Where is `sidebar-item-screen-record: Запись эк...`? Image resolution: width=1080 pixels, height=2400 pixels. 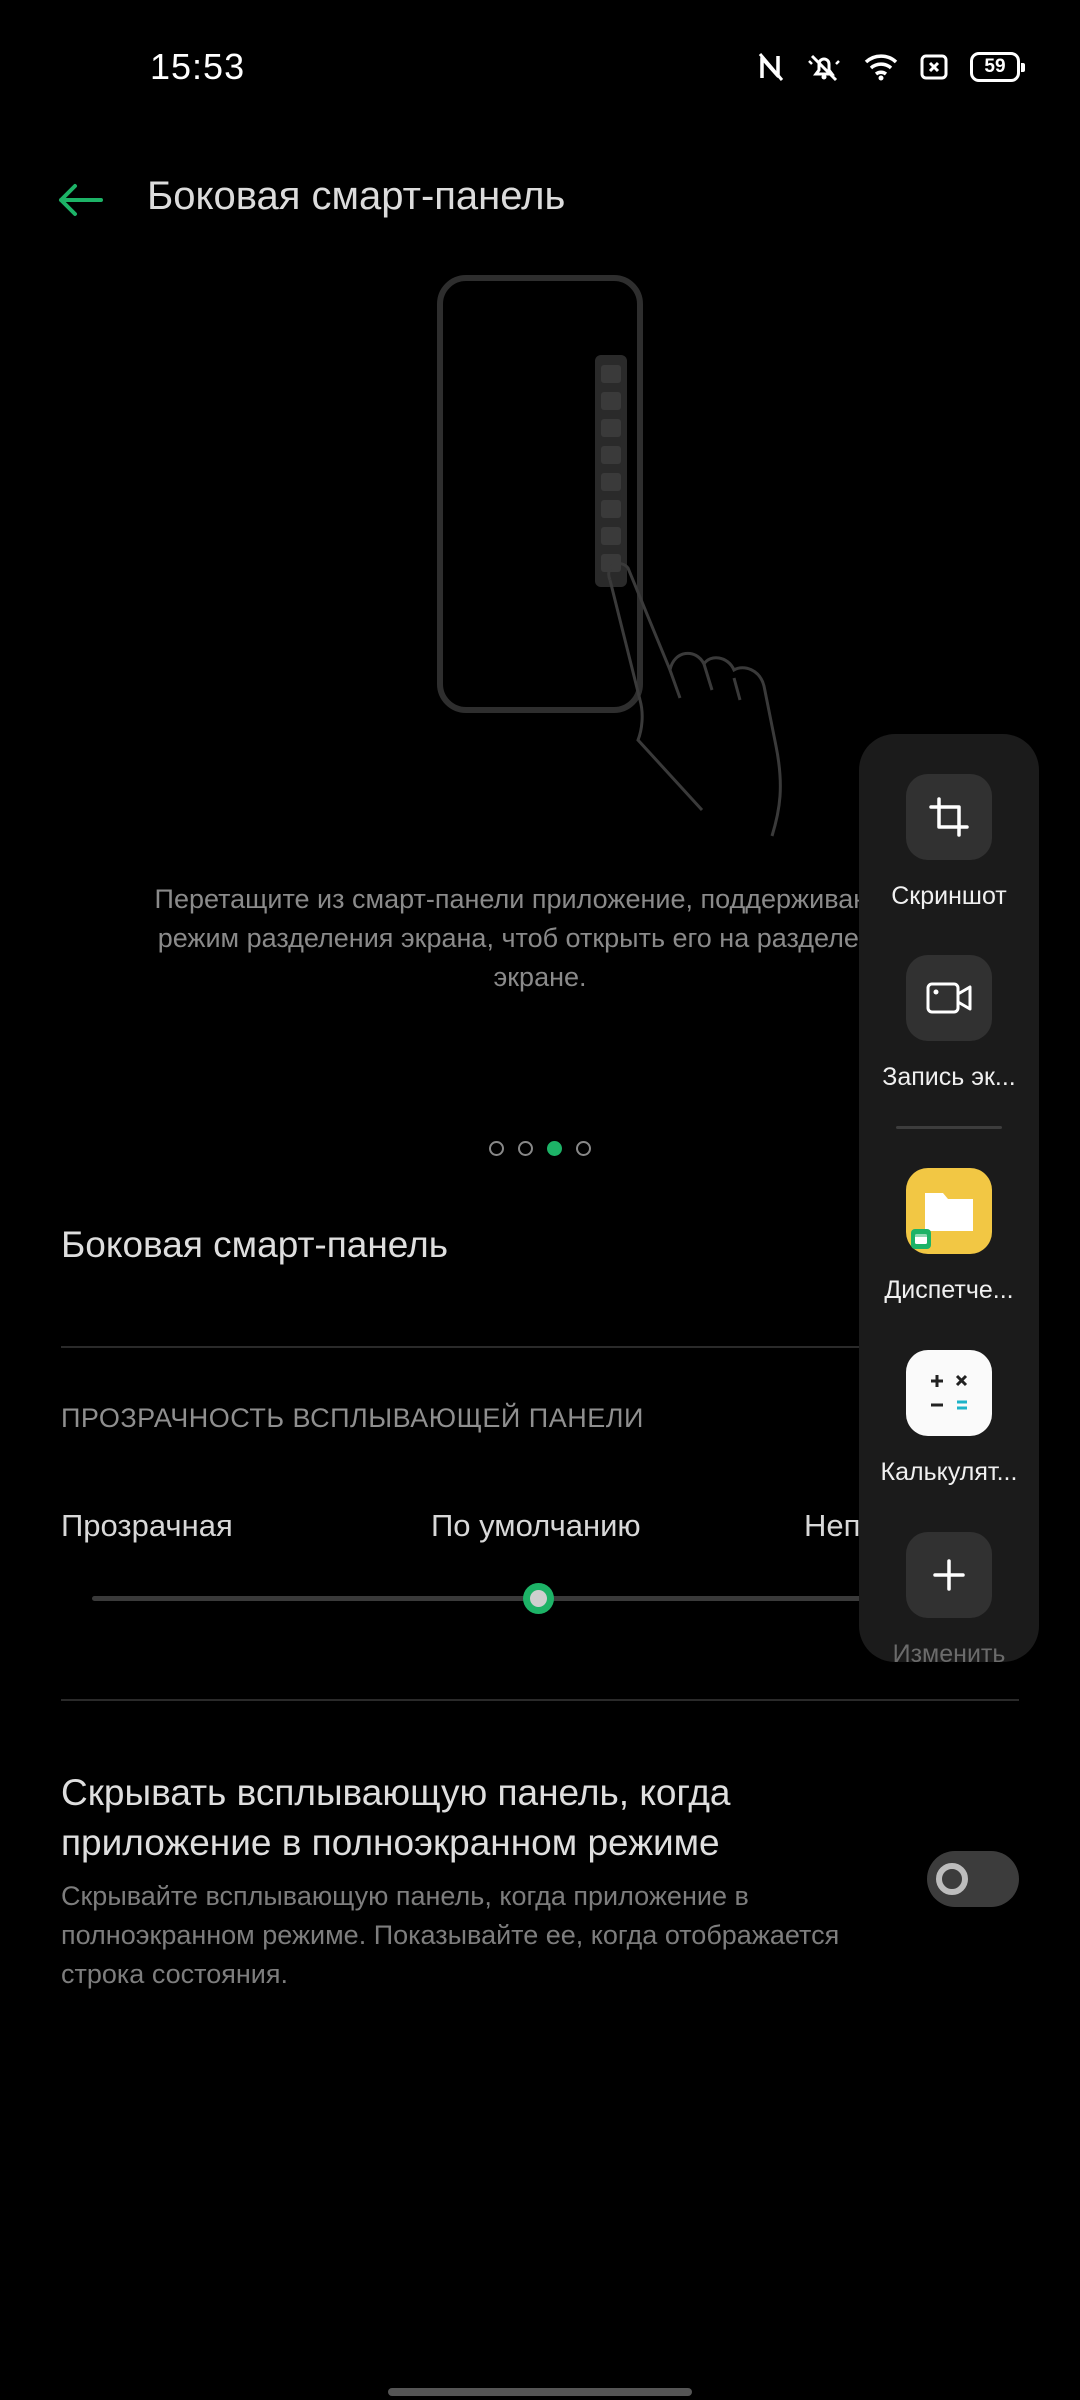 sidebar-item-screen-record: Запись эк... is located at coordinates (949, 1023).